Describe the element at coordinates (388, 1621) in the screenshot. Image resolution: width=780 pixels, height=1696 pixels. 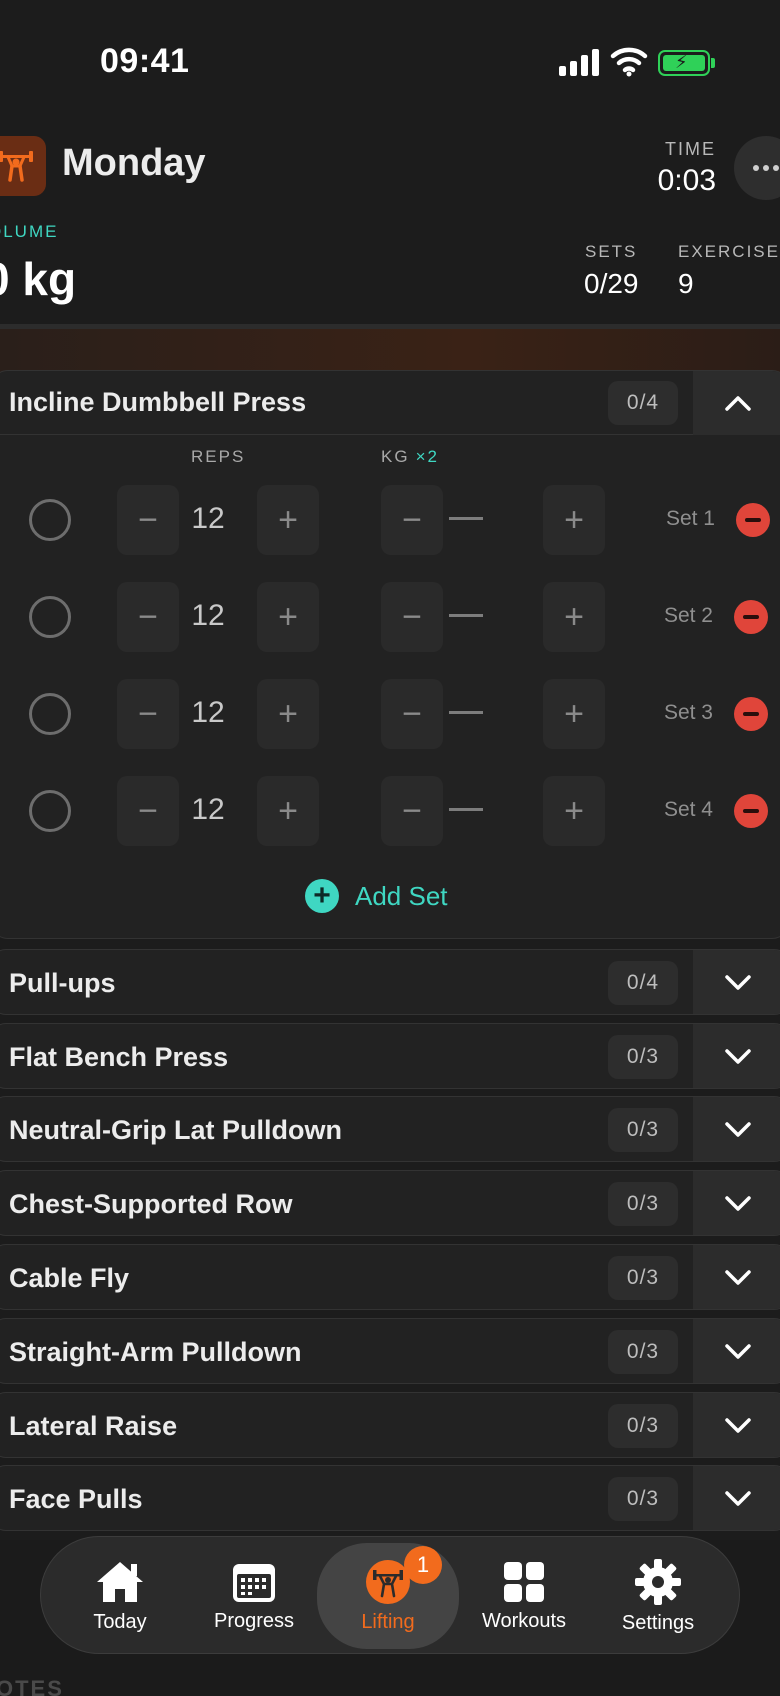
I see `tab-label: Lifting` at that location.